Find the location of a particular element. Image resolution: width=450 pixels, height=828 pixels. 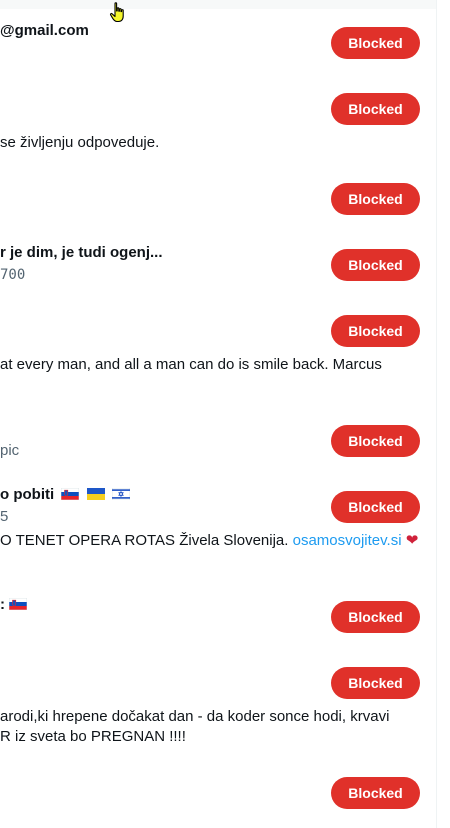

account-name: : is located at coordinates (2, 604).